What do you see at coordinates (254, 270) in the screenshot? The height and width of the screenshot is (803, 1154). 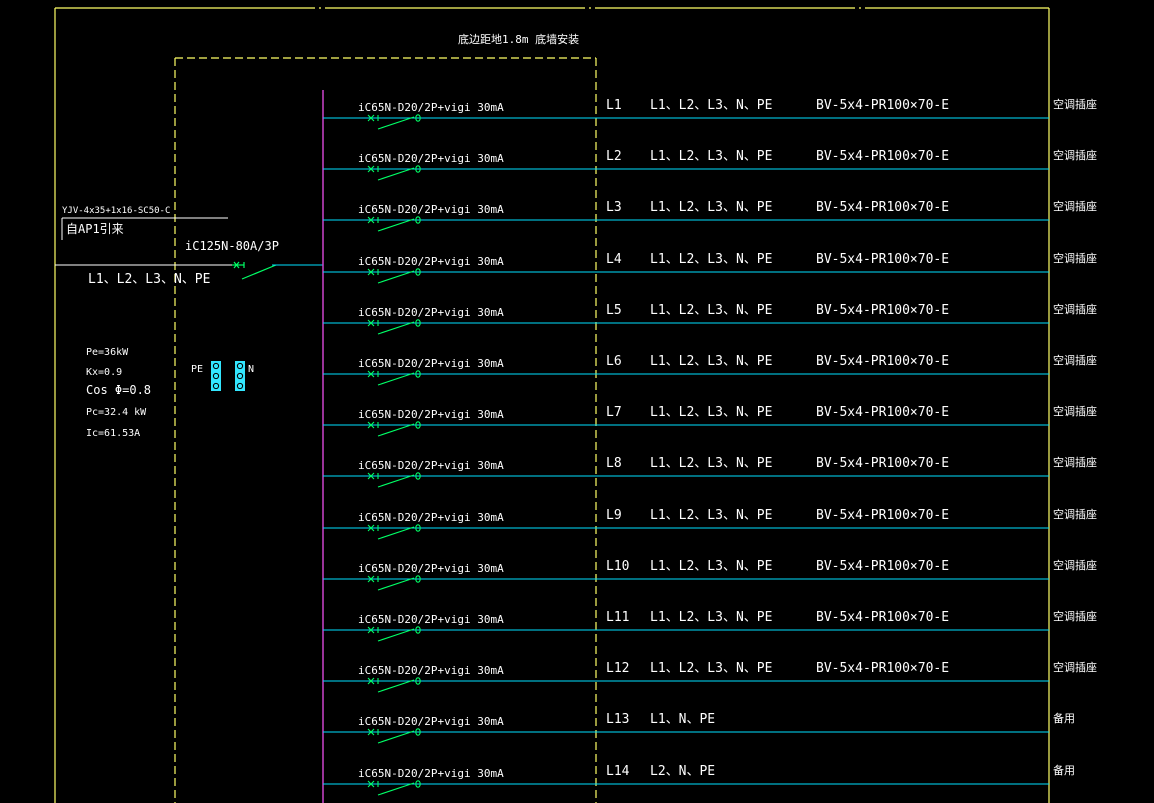 I see `main-breaker-symbol` at bounding box center [254, 270].